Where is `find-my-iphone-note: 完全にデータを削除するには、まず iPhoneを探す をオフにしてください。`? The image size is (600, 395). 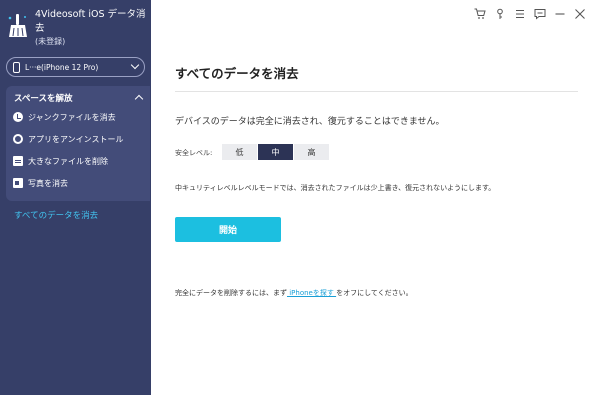
find-my-iphone-note: 完全にデータを削除するには、まず iPhoneを探す をオフにしてください。 is located at coordinates (294, 293).